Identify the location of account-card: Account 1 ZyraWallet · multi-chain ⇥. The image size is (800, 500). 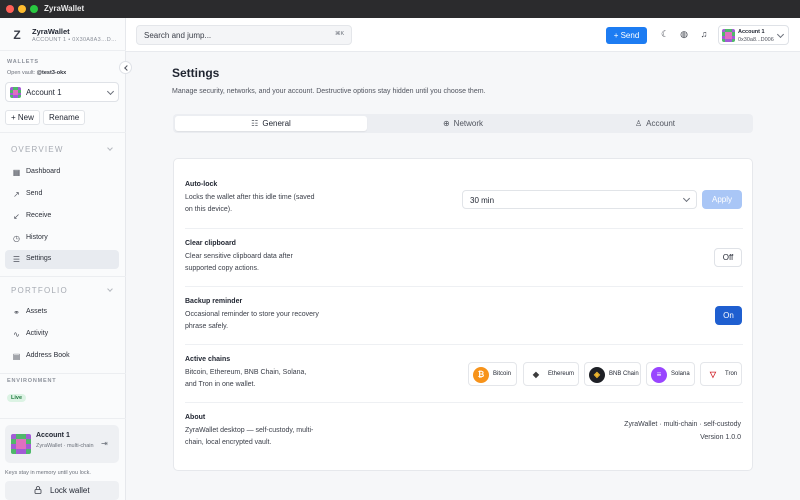
(62, 444).